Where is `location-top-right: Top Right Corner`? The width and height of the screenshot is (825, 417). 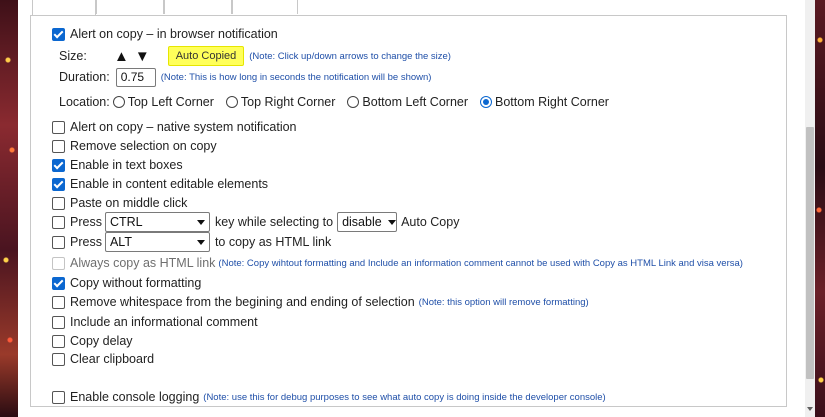
location-top-right: Top Right Corner is located at coordinates (280, 102).